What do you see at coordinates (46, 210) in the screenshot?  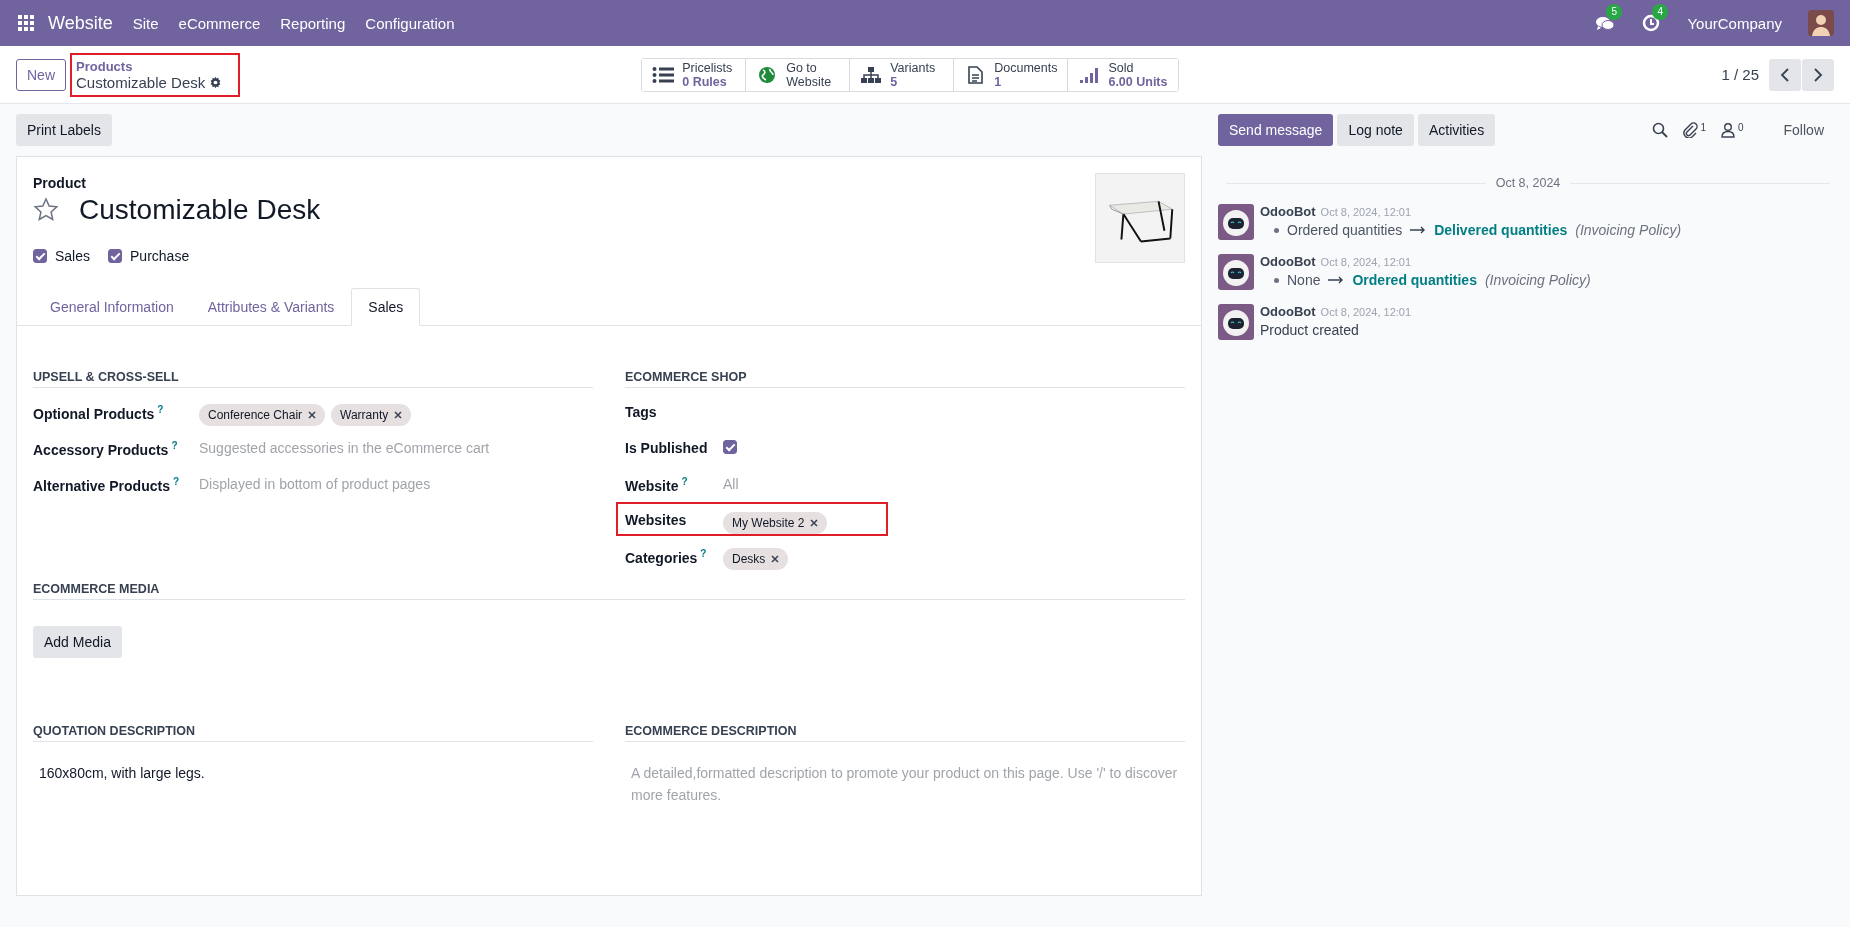 I see `star-icon` at bounding box center [46, 210].